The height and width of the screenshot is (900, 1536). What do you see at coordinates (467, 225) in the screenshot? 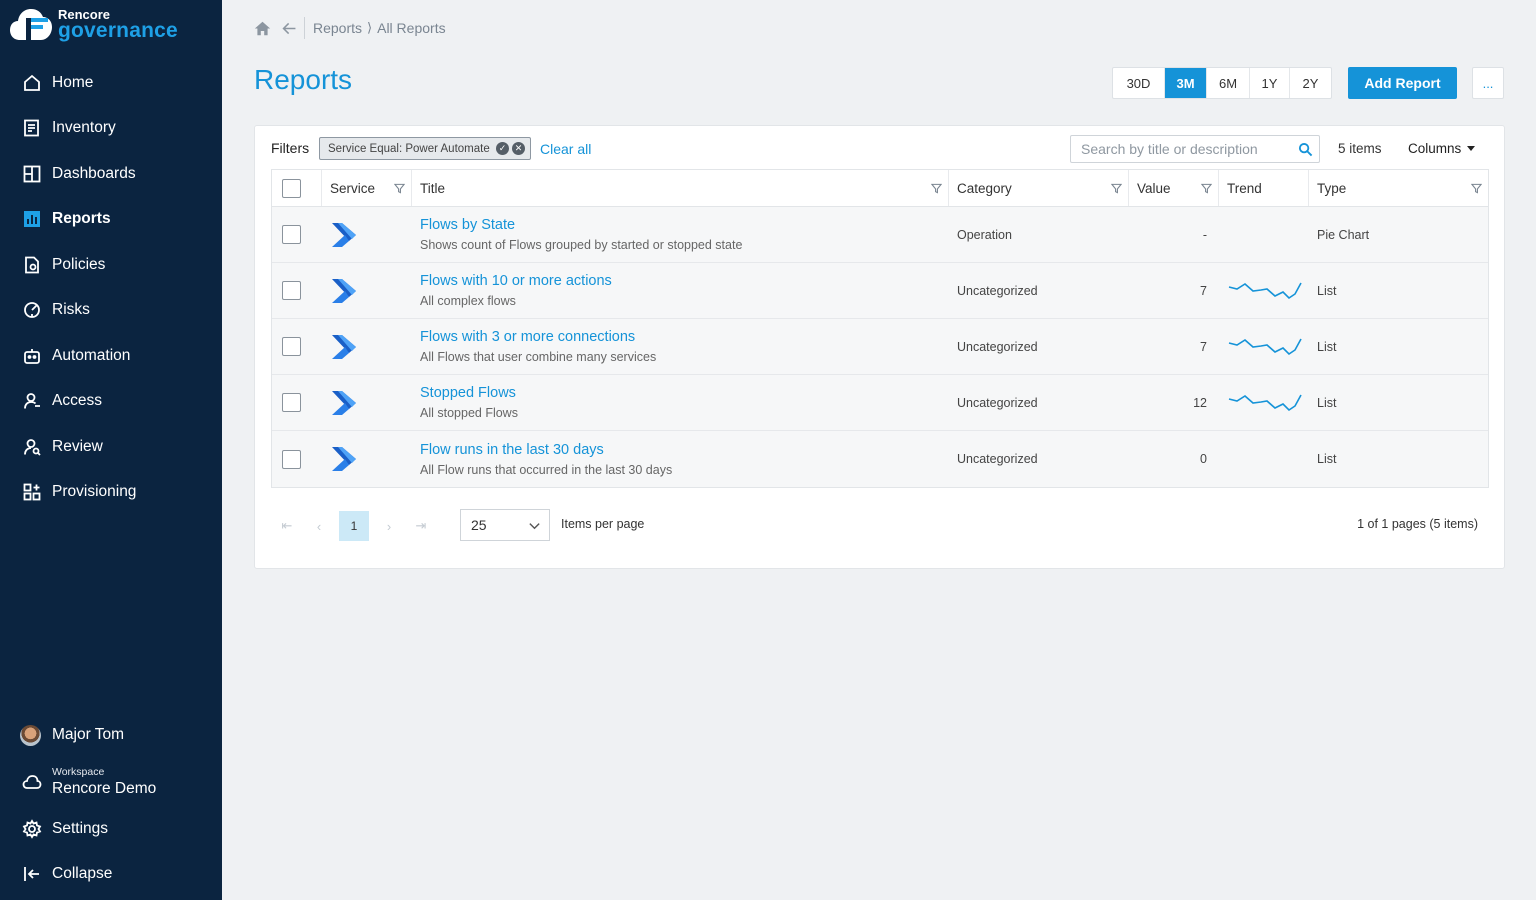
I see `report-title-link: Flows by State` at bounding box center [467, 225].